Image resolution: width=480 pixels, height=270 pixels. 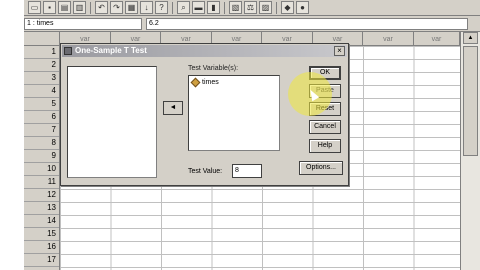 I want to click on scrollbar-thumb, so click(x=470, y=101).